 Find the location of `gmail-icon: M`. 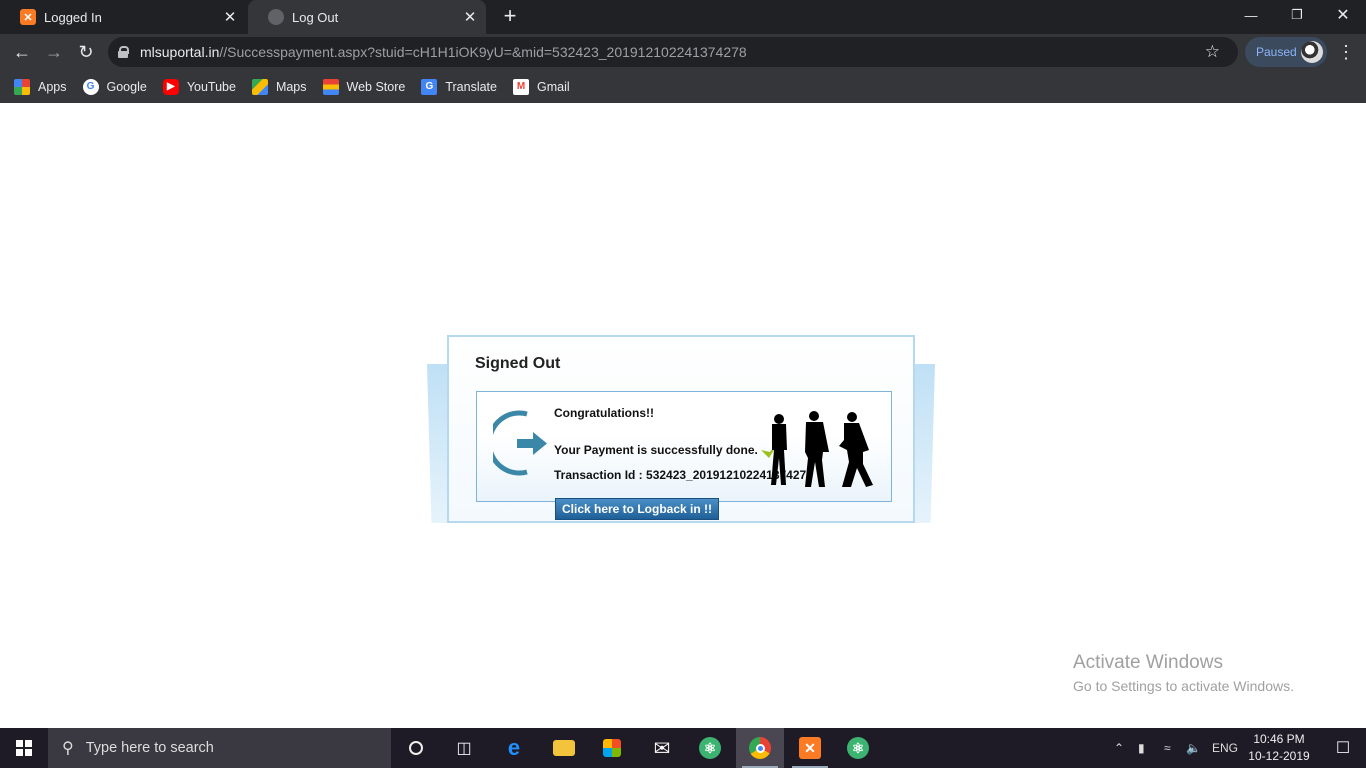

gmail-icon: M is located at coordinates (521, 86).